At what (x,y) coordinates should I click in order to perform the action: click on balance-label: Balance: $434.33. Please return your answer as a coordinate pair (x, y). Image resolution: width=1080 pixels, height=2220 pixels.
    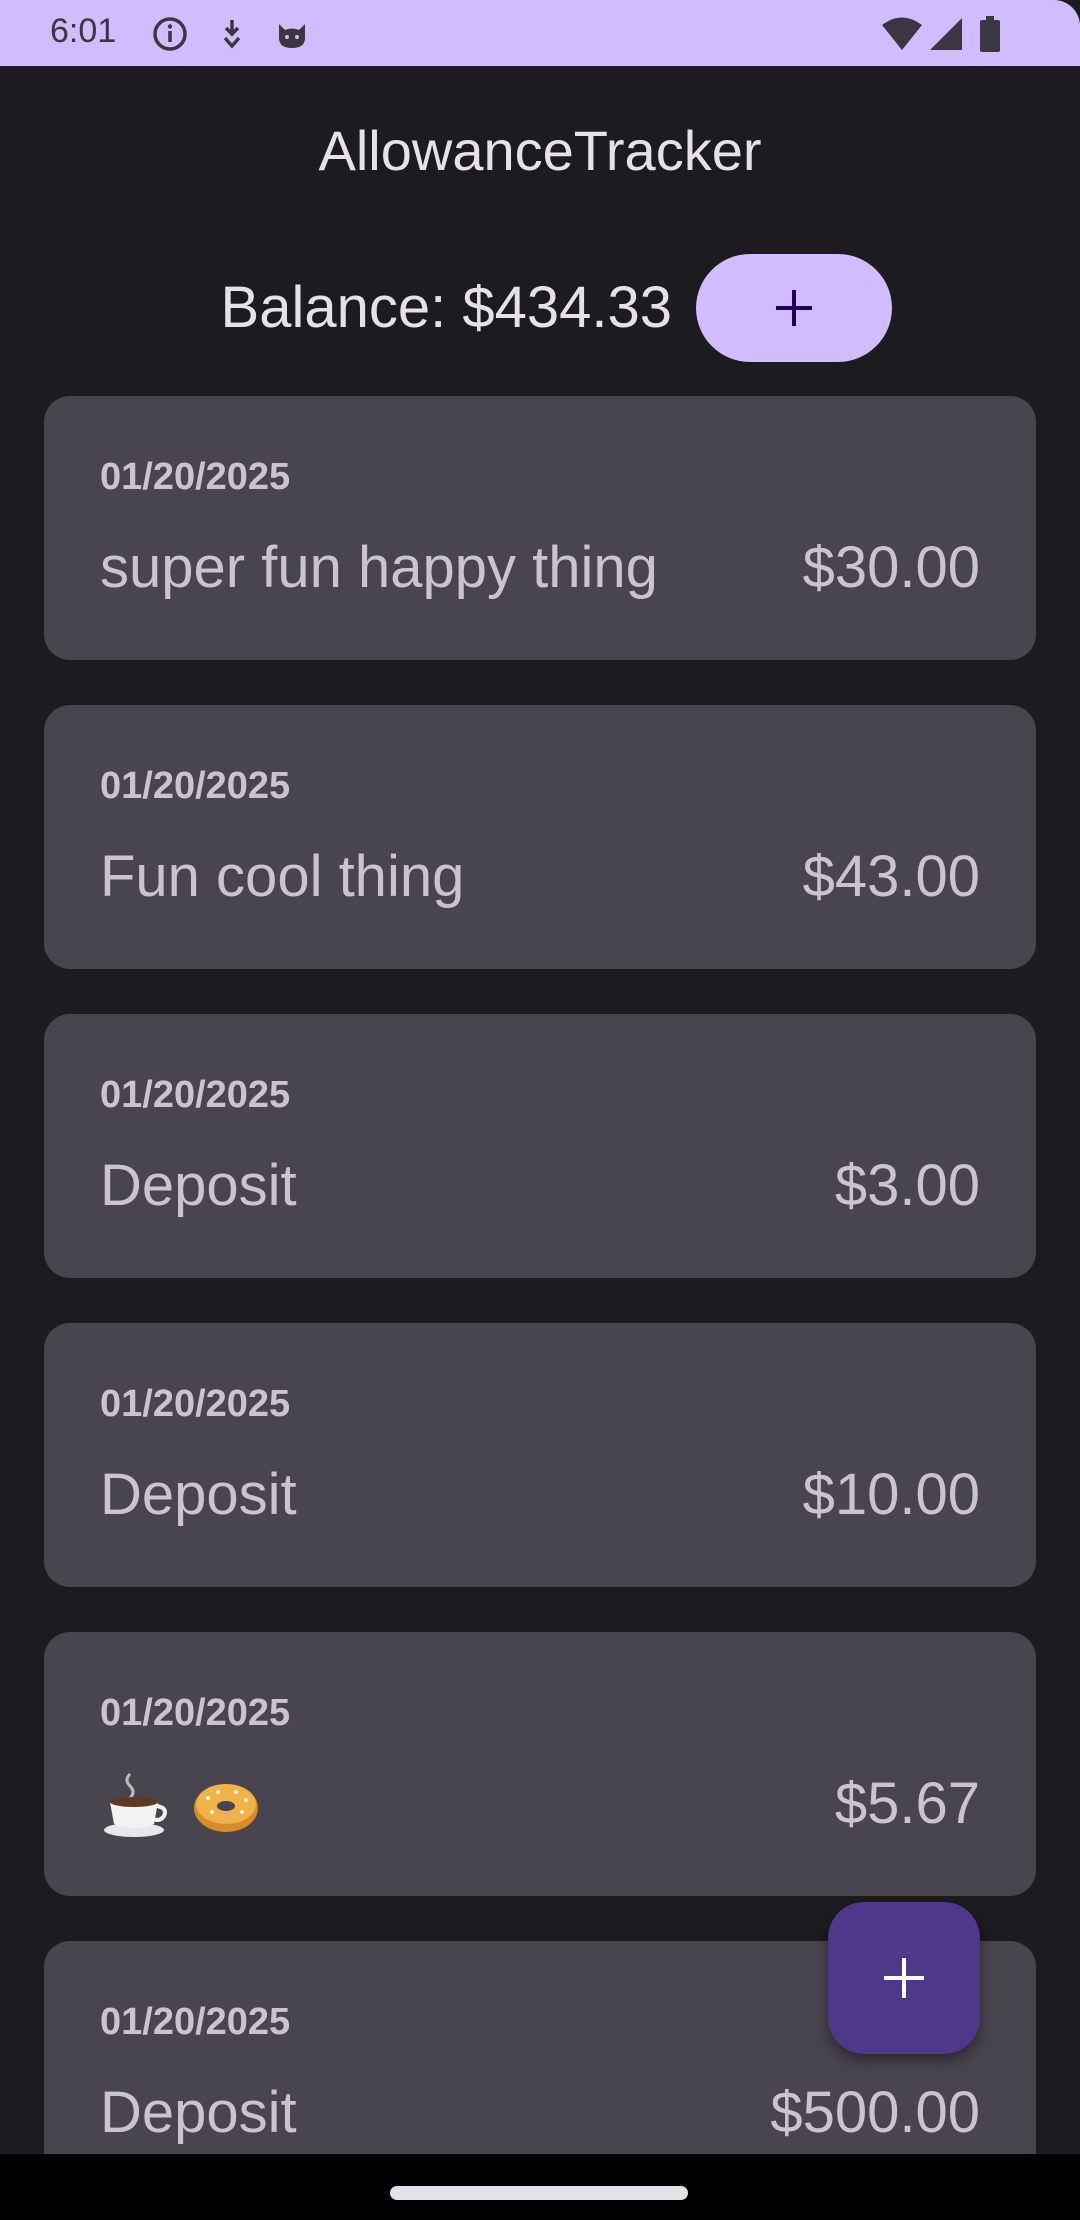
    Looking at the image, I should click on (446, 307).